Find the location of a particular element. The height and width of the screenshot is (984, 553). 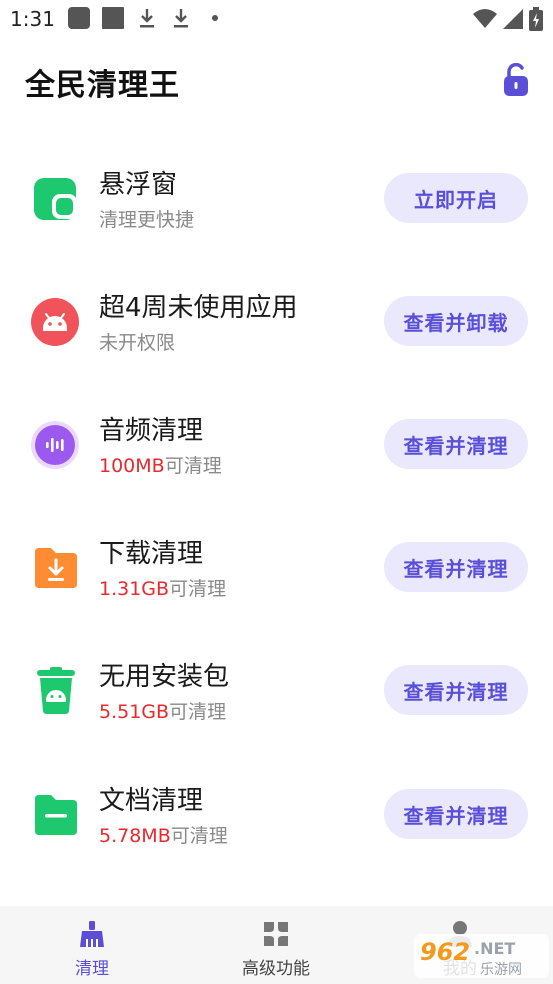

unlock-icon is located at coordinates (516, 79).